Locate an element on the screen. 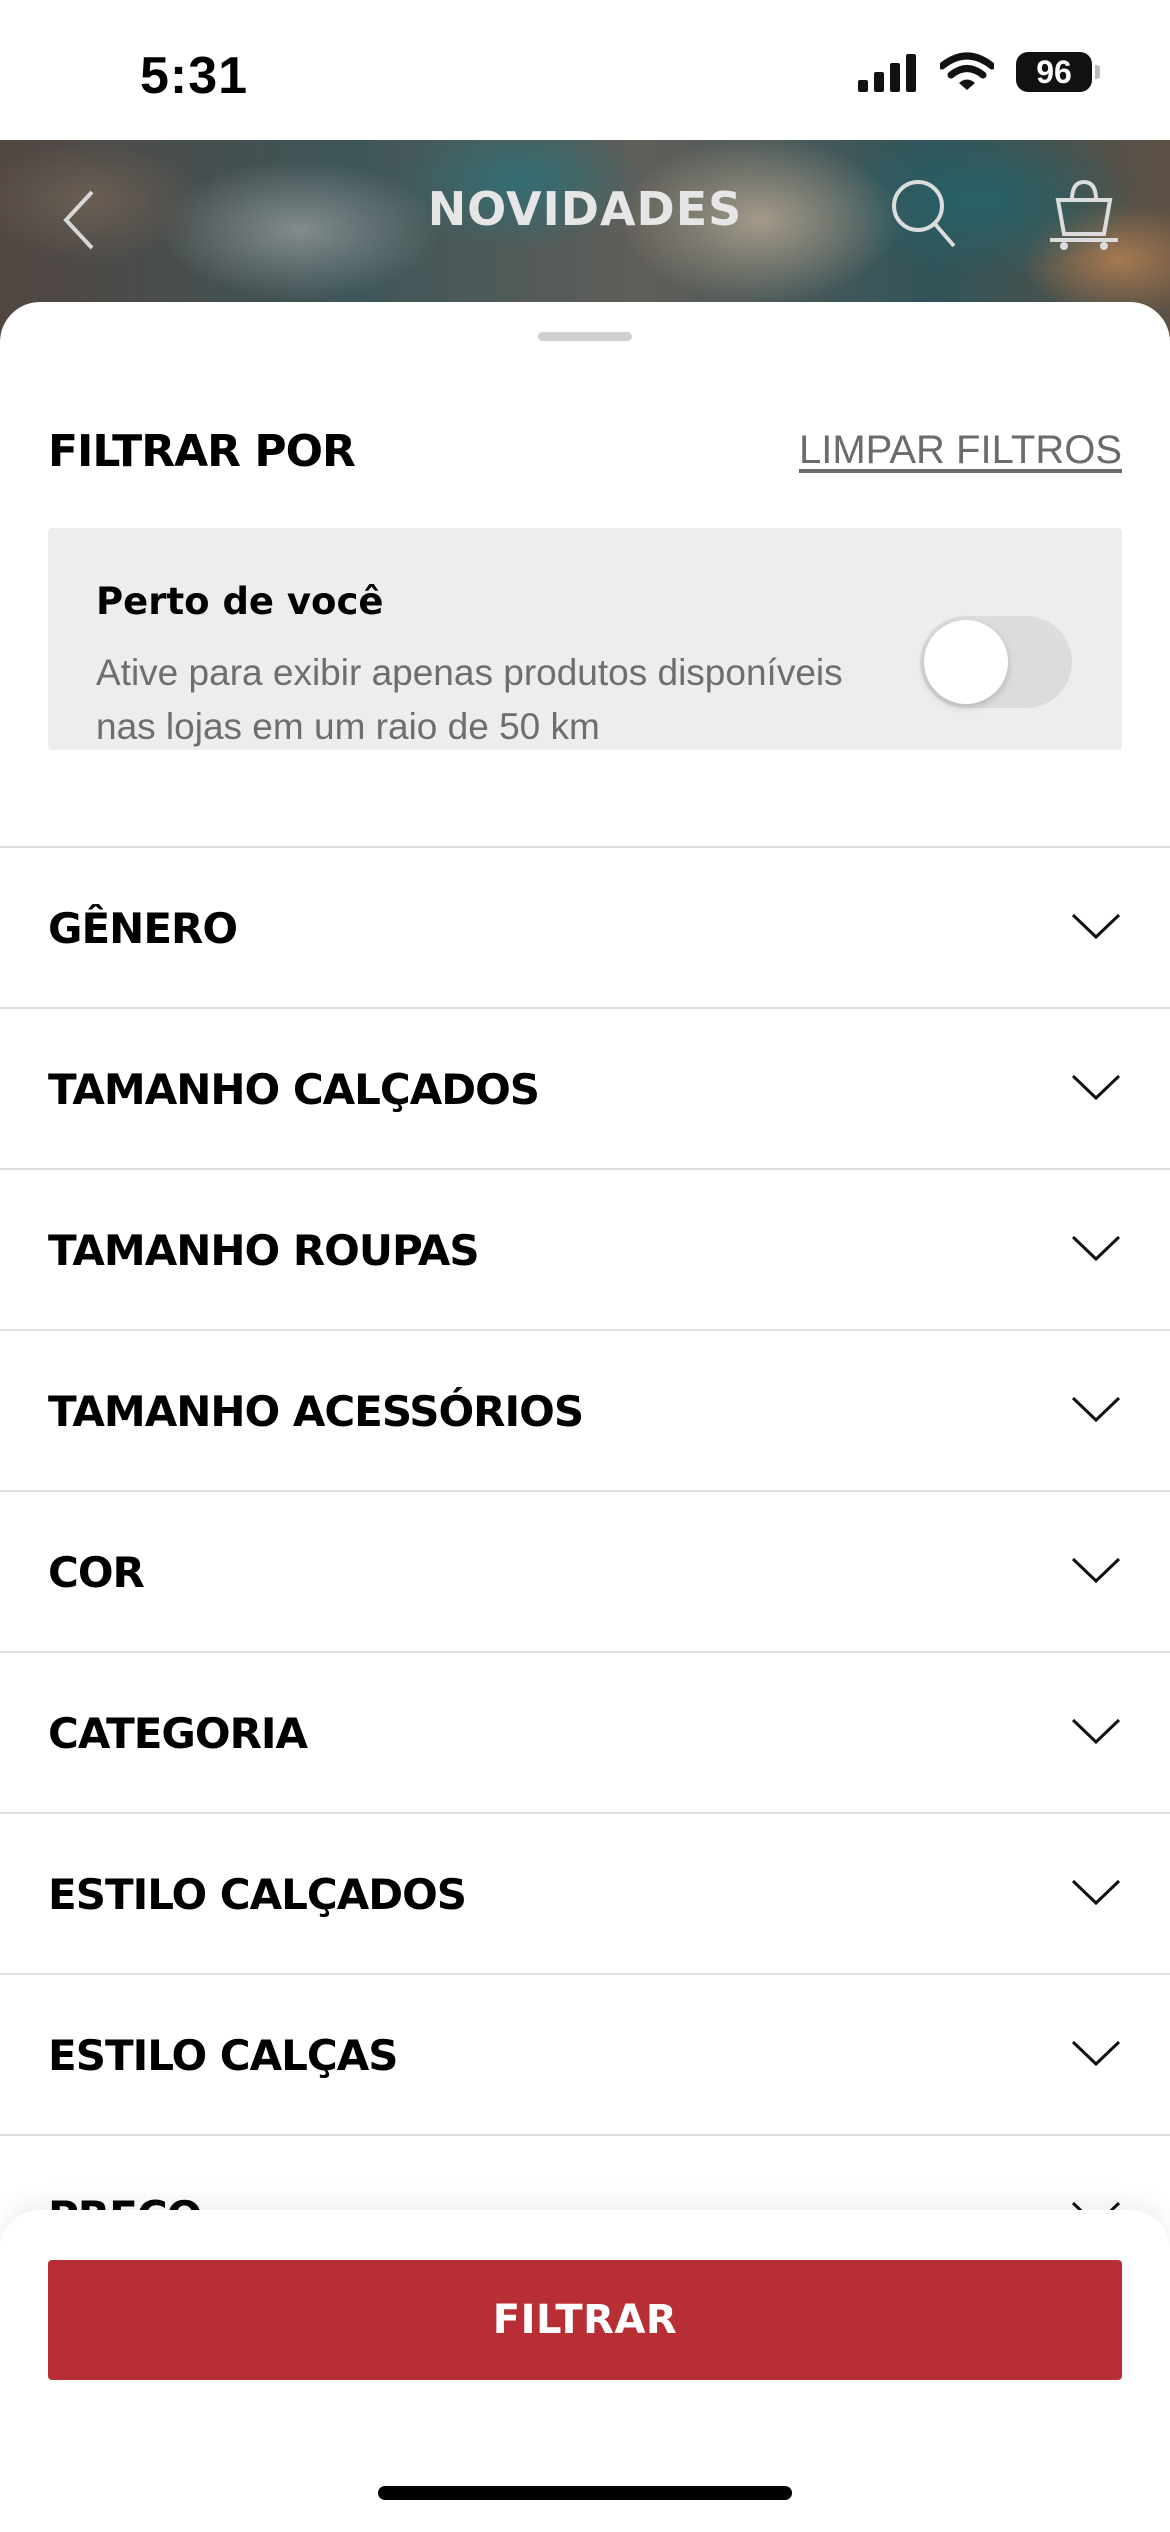  shopping-bag-icon is located at coordinates (1084, 214).